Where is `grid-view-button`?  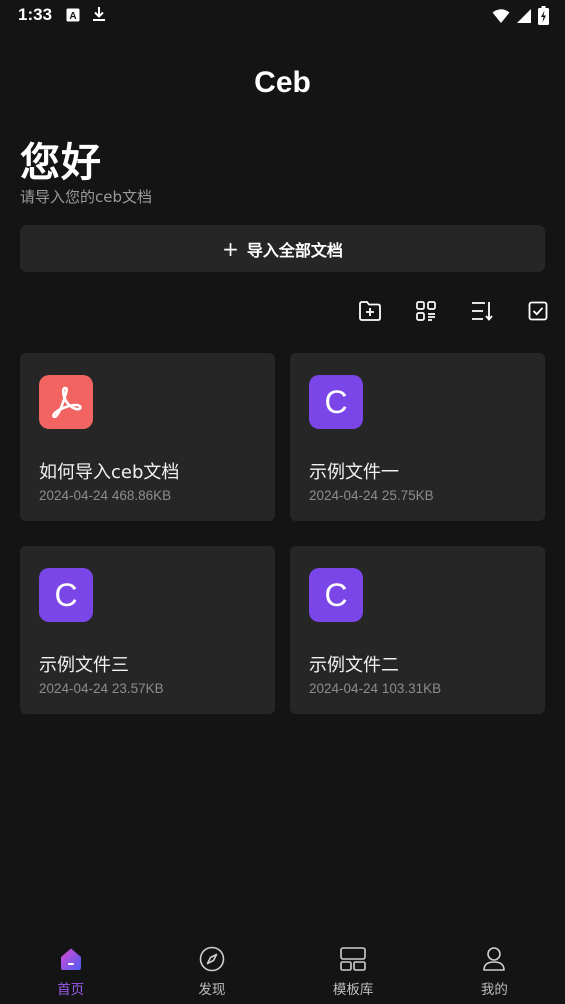
grid-view-button is located at coordinates (426, 313).